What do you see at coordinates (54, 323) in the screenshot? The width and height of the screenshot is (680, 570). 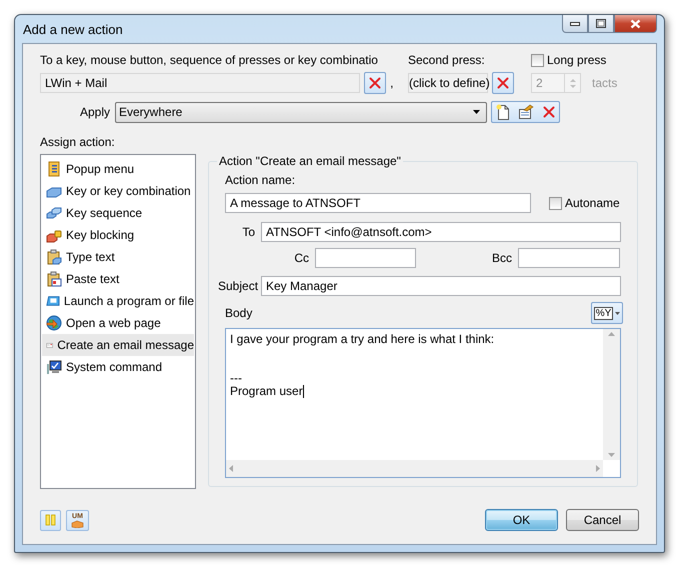 I see `globe-icon` at bounding box center [54, 323].